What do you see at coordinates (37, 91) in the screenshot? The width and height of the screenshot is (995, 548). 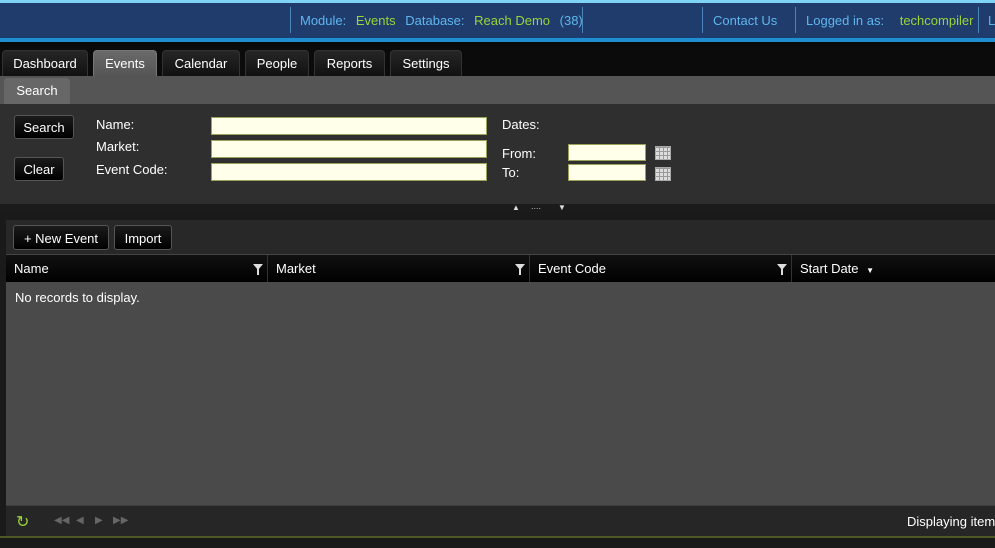 I see `tab-search: Search` at bounding box center [37, 91].